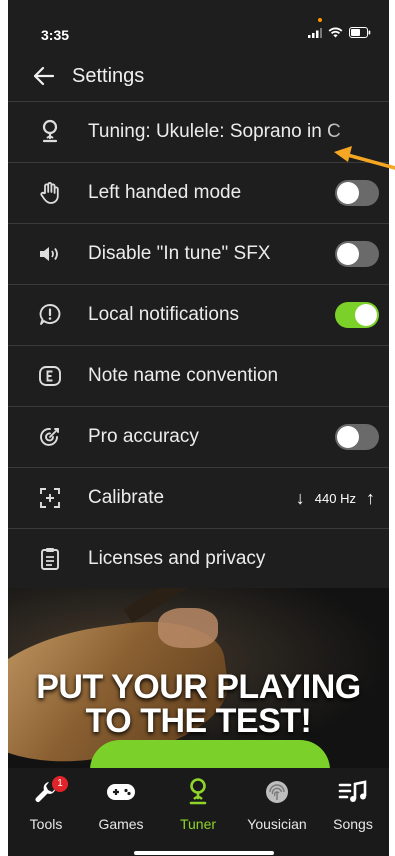 This screenshot has height=856, width=395. Describe the element at coordinates (364, 158) in the screenshot. I see `annotation-arrow-icon` at that location.